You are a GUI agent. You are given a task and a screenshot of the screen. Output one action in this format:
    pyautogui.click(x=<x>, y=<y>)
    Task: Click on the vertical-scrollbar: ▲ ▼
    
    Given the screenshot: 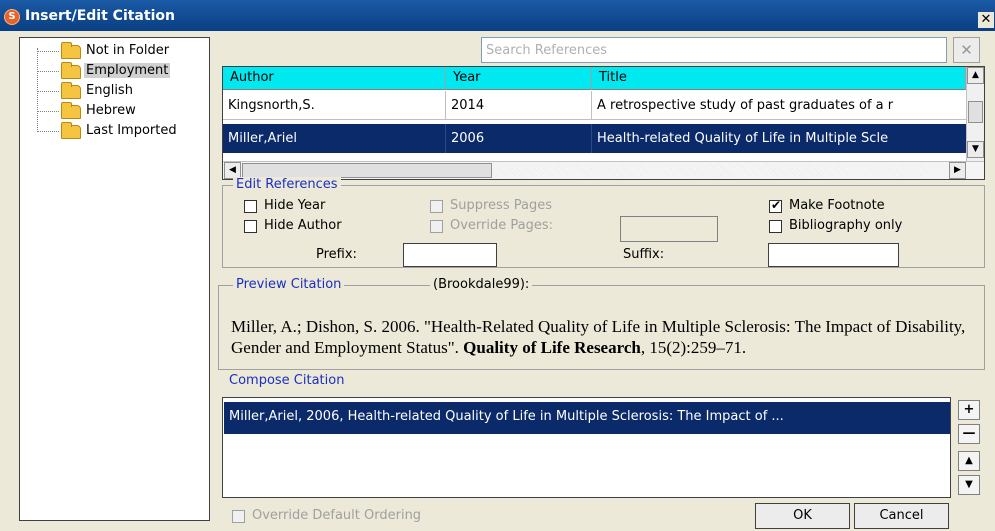 What is the action you would take?
    pyautogui.click(x=975, y=114)
    